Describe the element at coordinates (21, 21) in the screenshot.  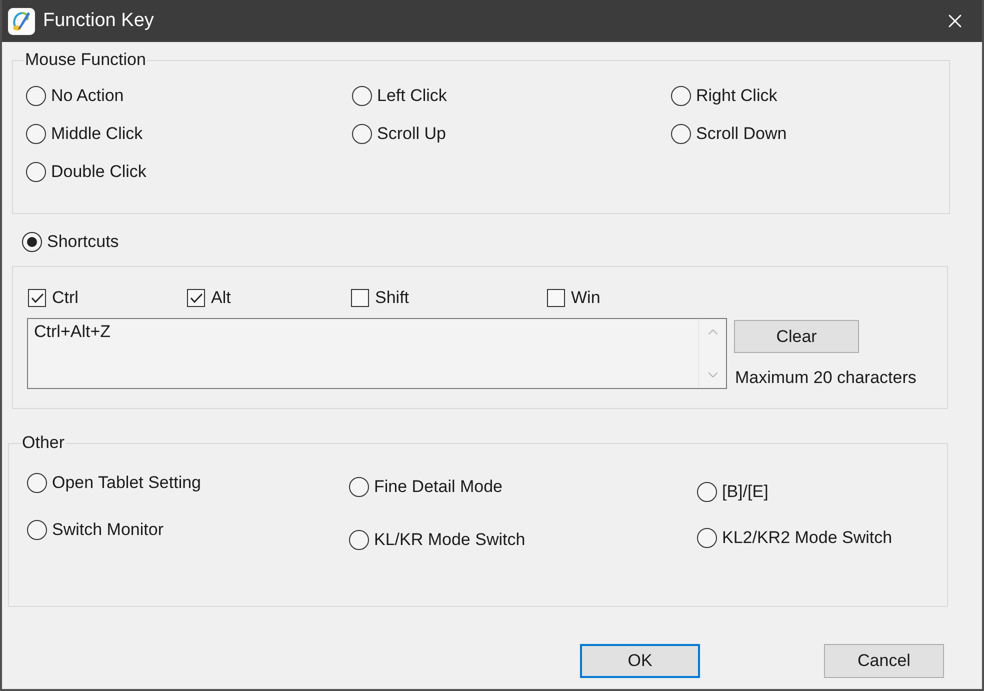
I see `app-logo-icon` at that location.